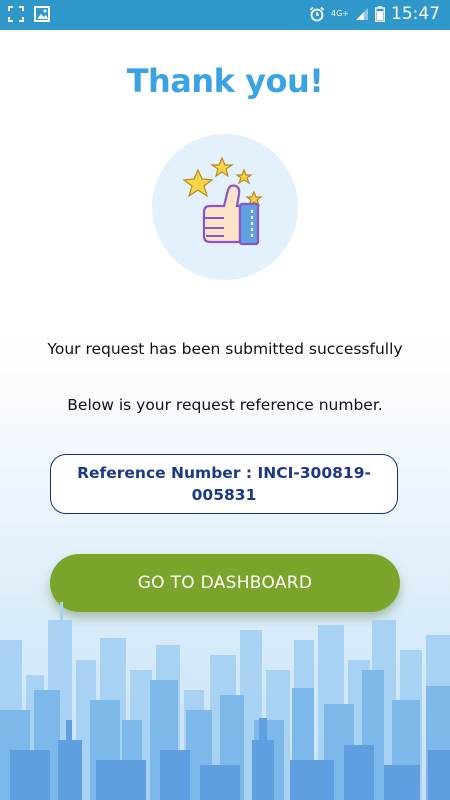  I want to click on status-left, so click(29, 14).